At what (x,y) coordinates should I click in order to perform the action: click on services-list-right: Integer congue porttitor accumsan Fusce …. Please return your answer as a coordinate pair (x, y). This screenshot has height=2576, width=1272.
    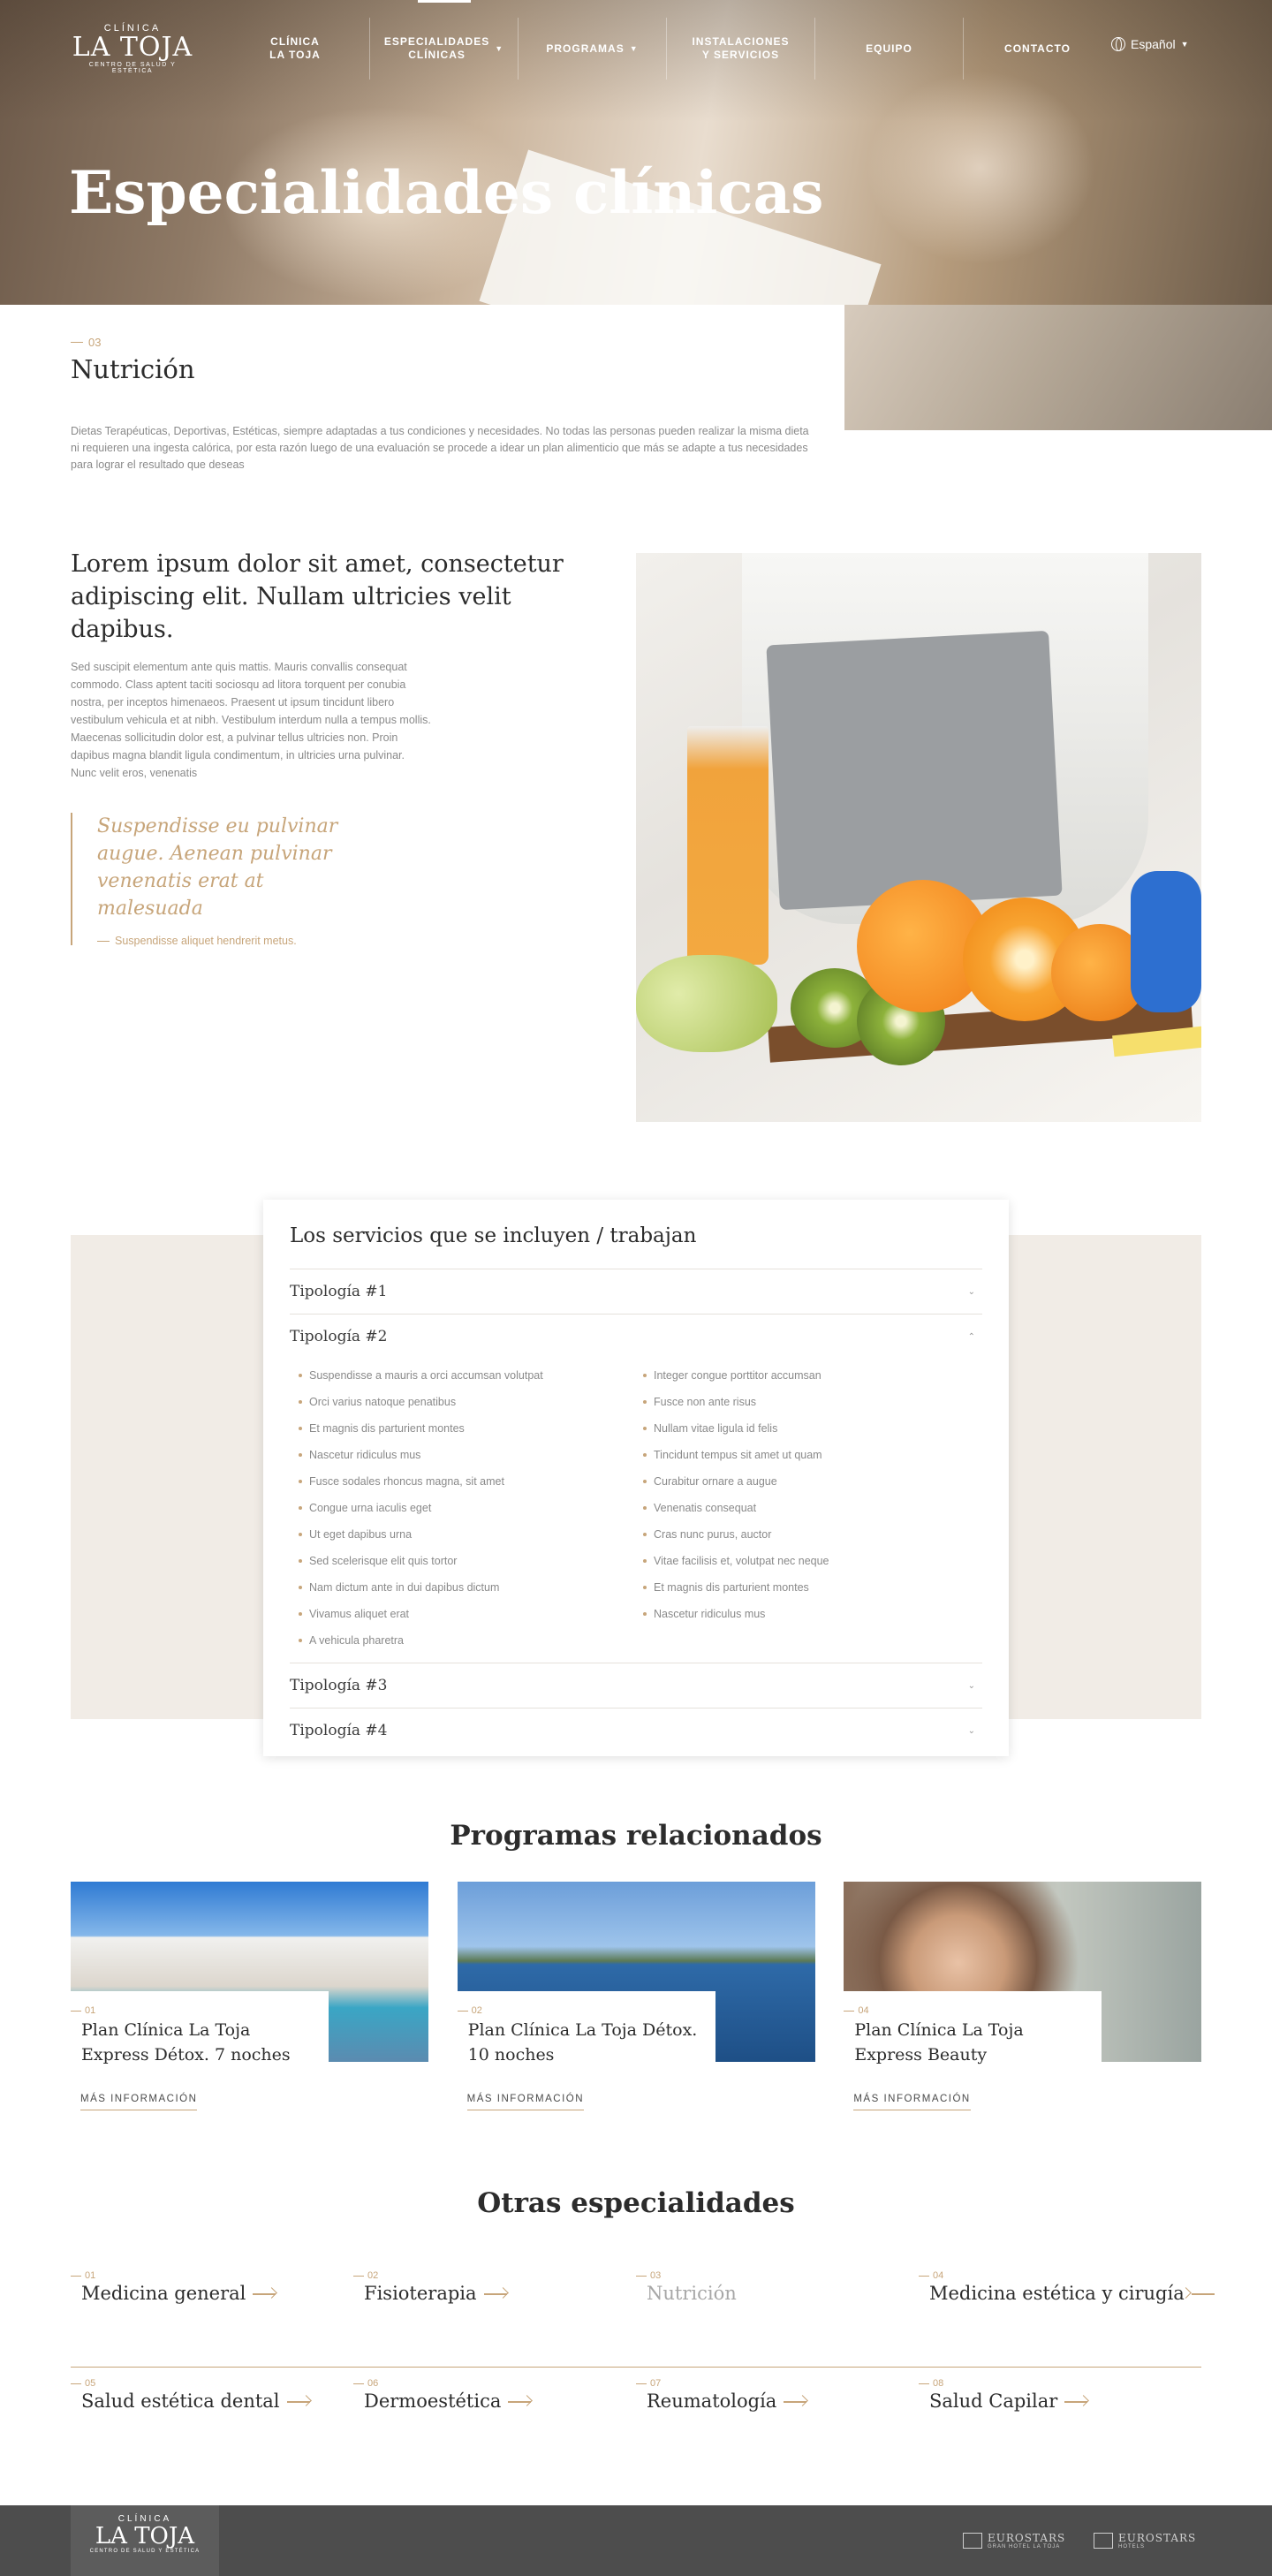
    Looking at the image, I should click on (806, 1508).